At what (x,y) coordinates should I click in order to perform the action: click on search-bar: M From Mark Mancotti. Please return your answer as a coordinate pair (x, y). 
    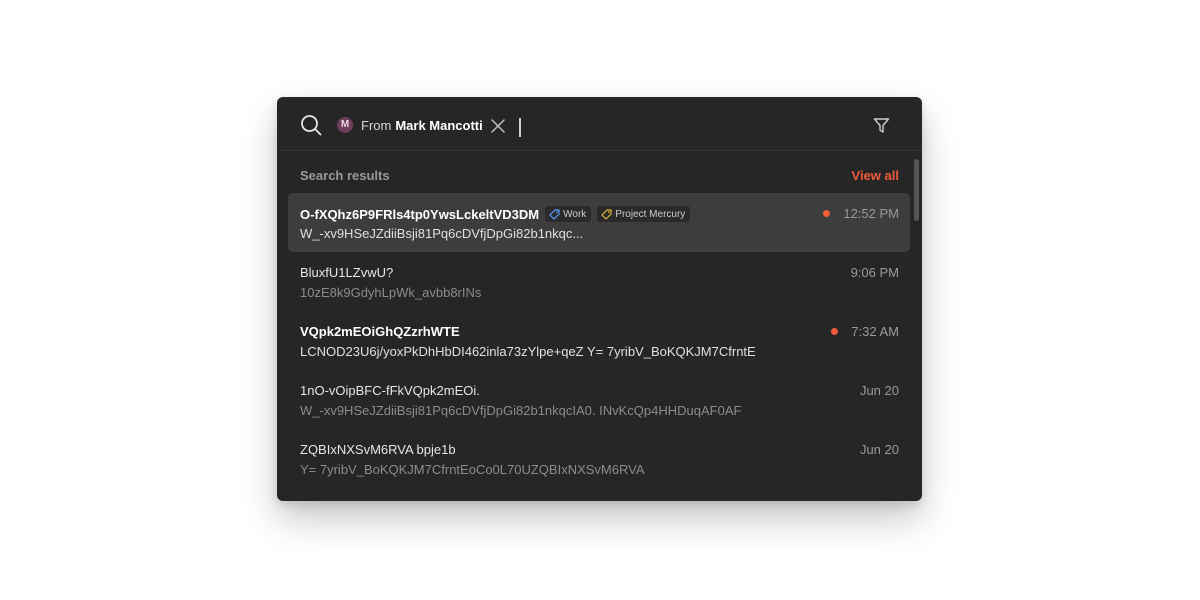
    Looking at the image, I should click on (599, 124).